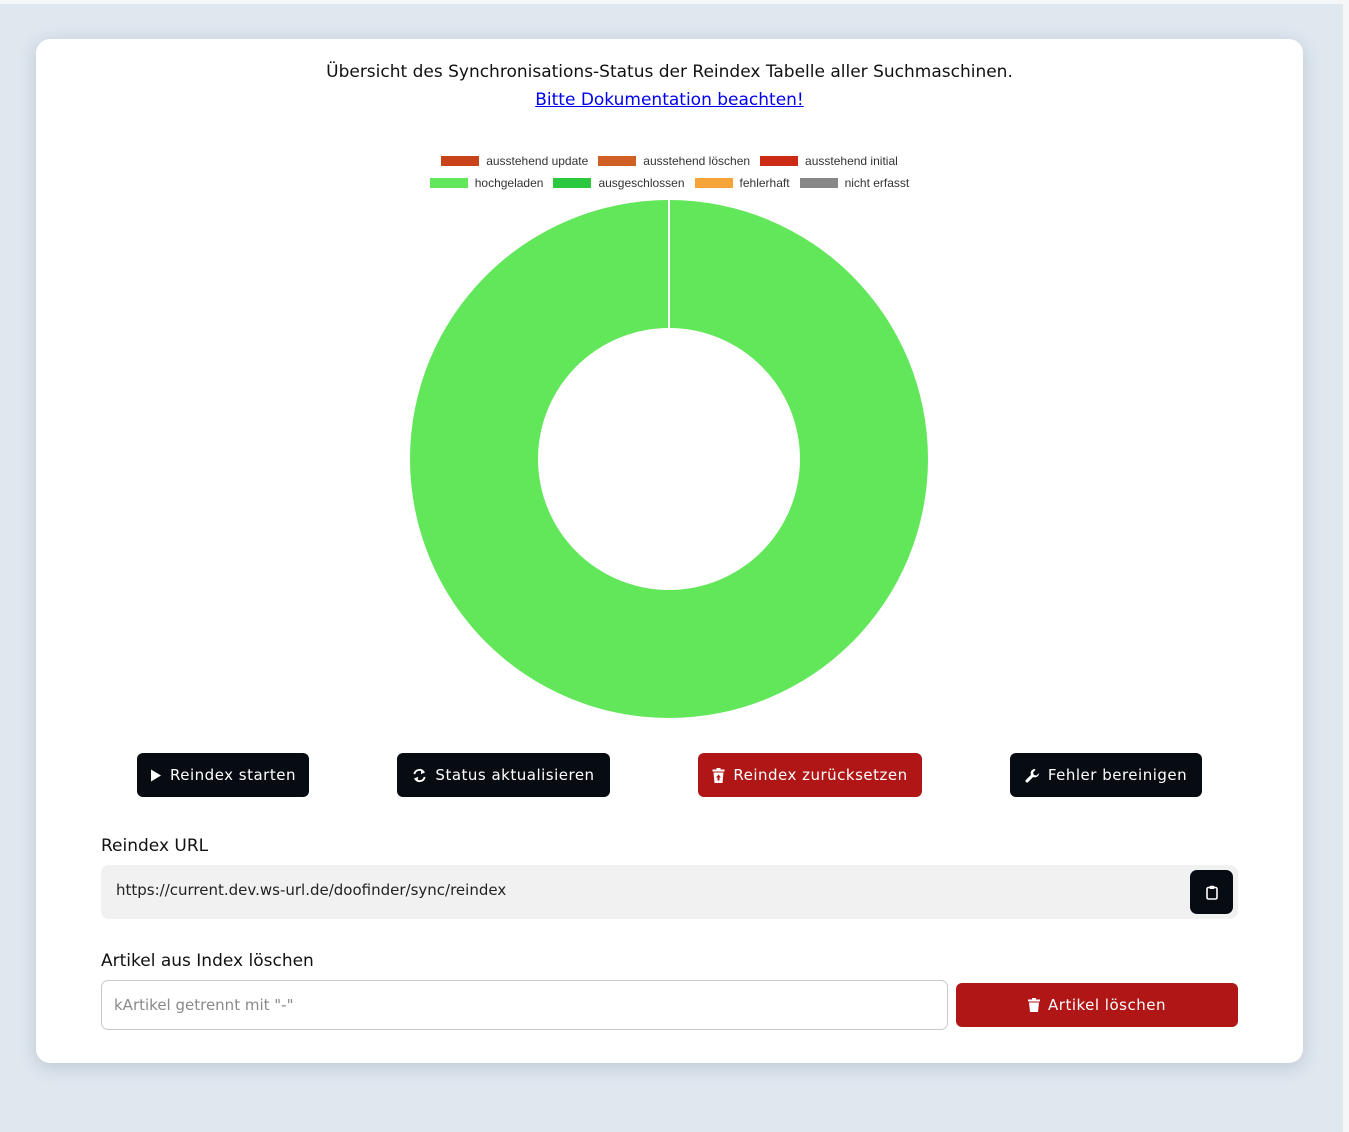 This screenshot has height=1132, width=1349. Describe the element at coordinates (419, 775) in the screenshot. I see `refresh-icon` at that location.